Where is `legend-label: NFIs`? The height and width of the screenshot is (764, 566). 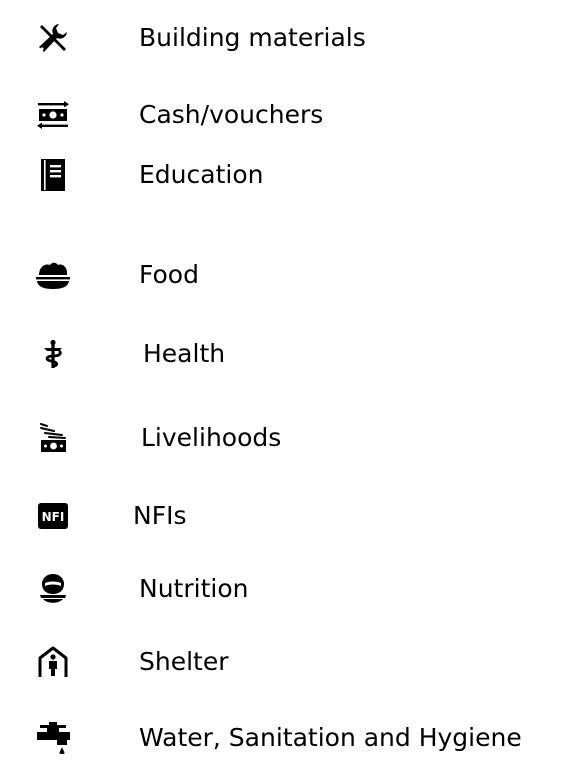 legend-label: NFIs is located at coordinates (160, 515).